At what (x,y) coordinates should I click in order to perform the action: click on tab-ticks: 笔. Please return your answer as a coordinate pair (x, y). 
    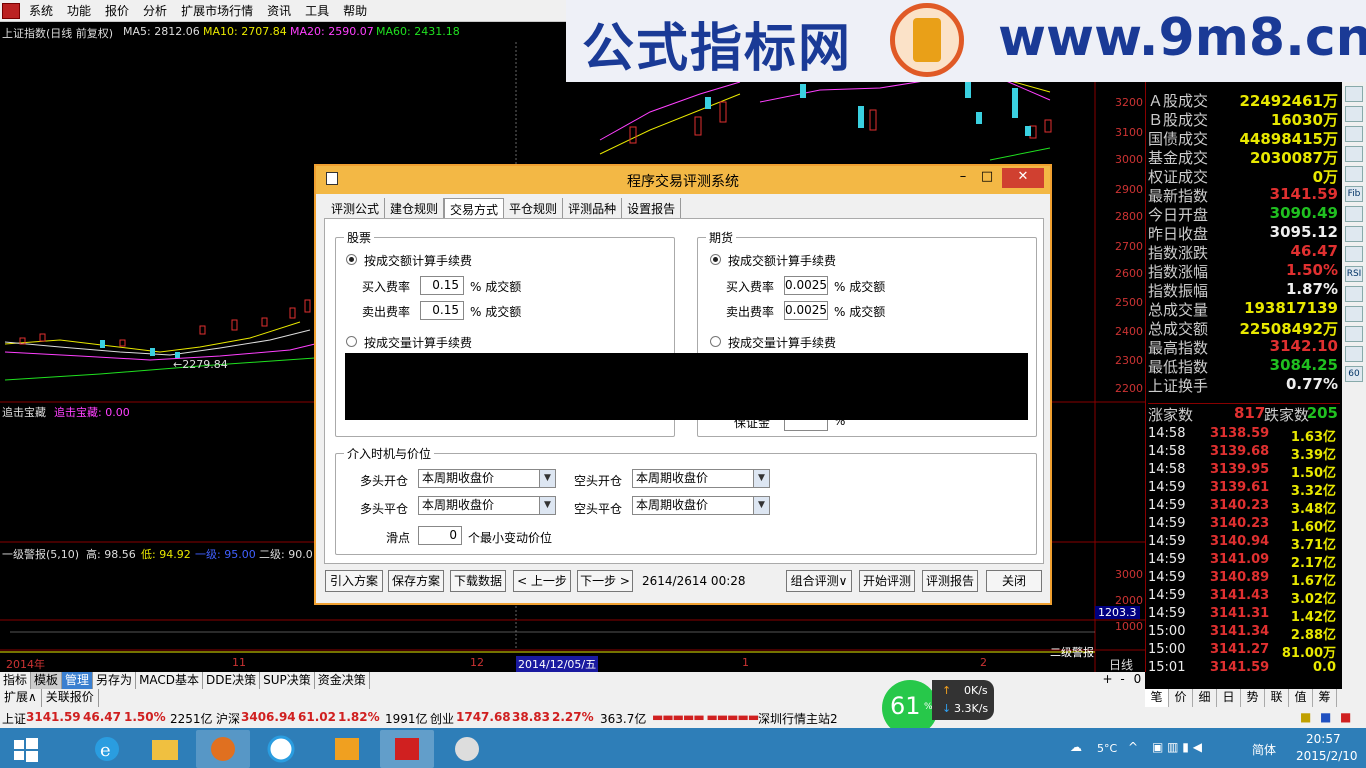
    Looking at the image, I should click on (1157, 698).